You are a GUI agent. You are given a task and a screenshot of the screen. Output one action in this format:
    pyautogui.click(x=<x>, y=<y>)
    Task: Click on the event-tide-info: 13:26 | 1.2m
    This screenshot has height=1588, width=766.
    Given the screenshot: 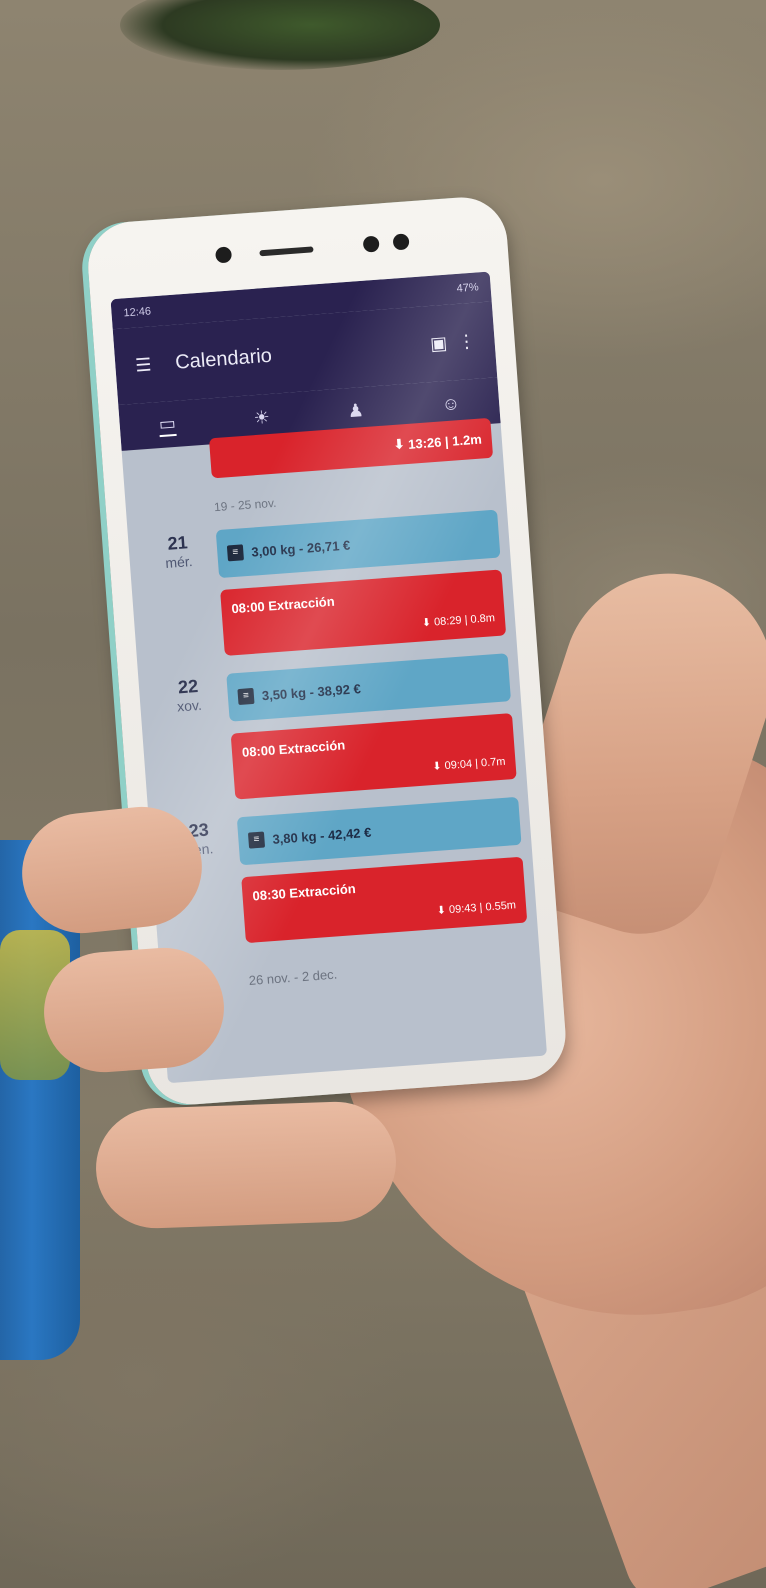 What is the action you would take?
    pyautogui.click(x=445, y=441)
    